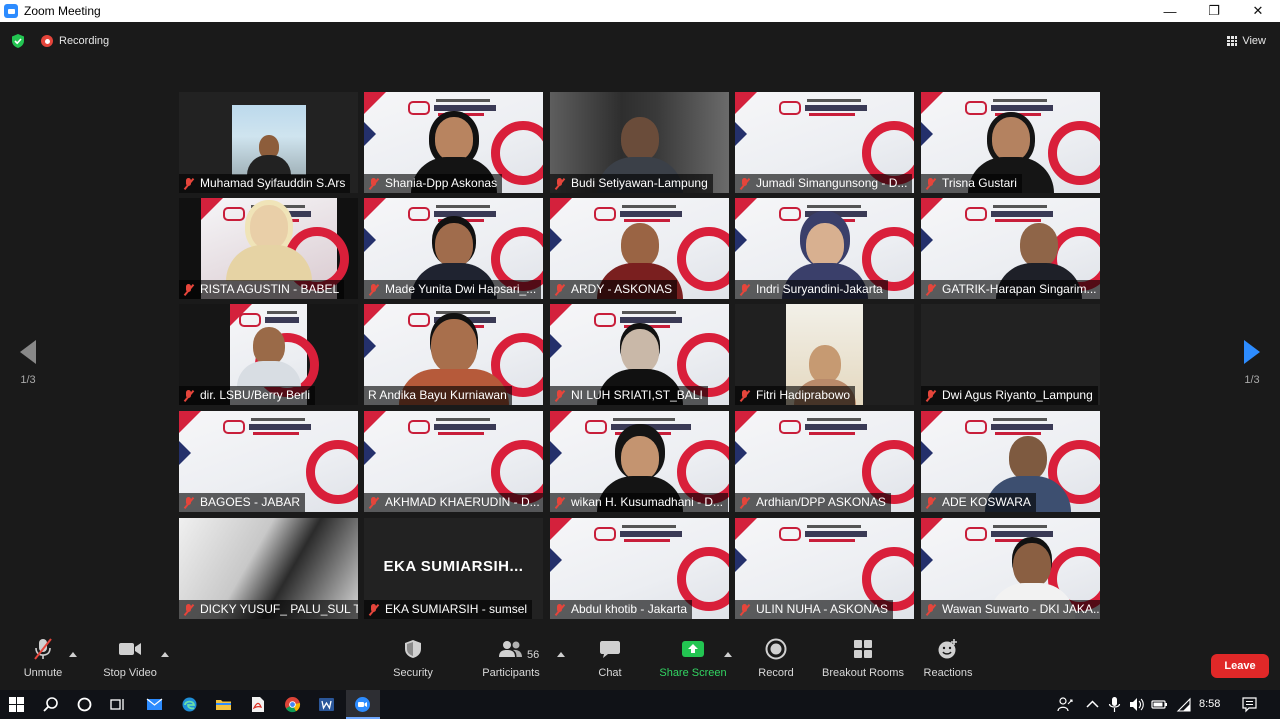 The width and height of the screenshot is (1280, 719). Describe the element at coordinates (639, 248) in the screenshot. I see `video-tile: ARDY - ASKONAS` at that location.